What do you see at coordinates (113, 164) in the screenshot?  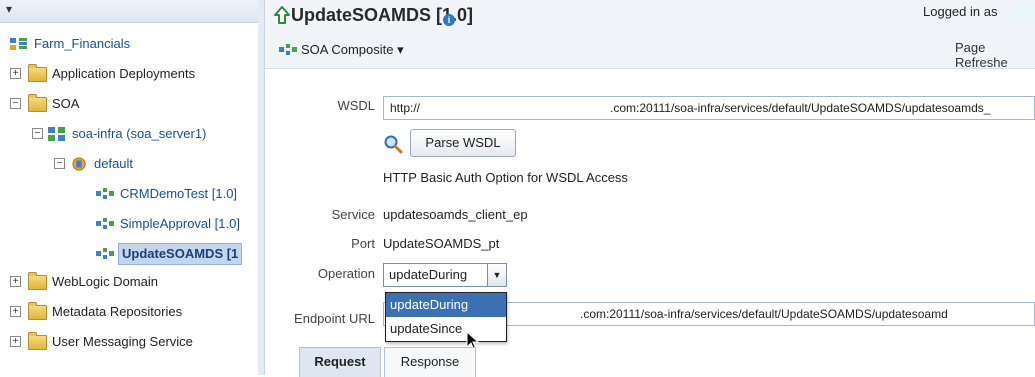 I see `tree-label: default` at bounding box center [113, 164].